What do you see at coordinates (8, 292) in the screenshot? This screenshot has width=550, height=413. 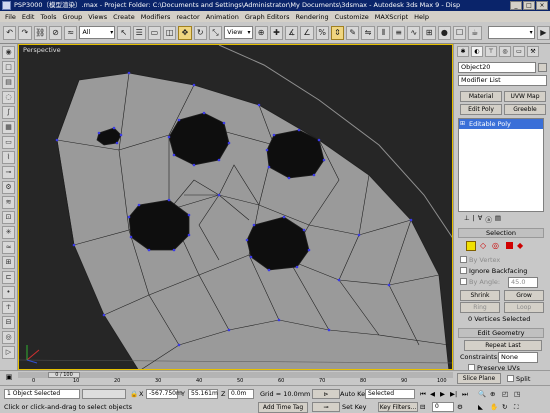 I see `point-to-point-icon: •` at bounding box center [8, 292].